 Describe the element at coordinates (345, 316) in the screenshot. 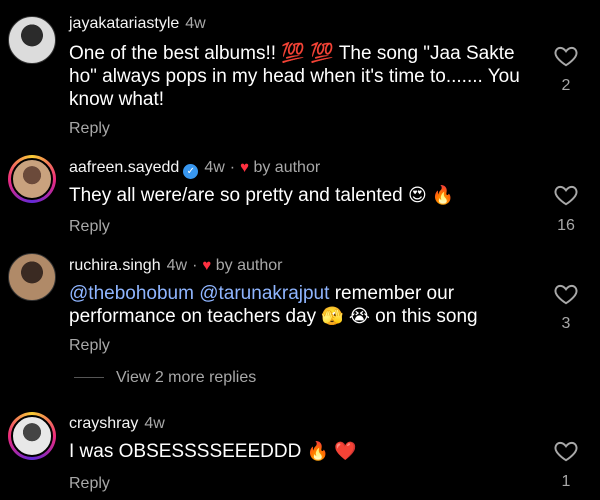

I see `comment-emojis: 🫣 😭` at that location.